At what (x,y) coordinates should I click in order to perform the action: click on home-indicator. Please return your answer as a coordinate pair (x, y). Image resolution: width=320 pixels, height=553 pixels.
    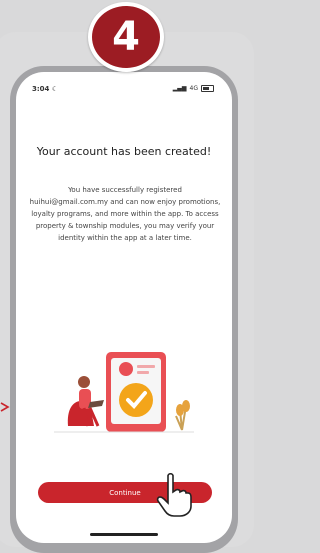
    Looking at the image, I should click on (124, 534).